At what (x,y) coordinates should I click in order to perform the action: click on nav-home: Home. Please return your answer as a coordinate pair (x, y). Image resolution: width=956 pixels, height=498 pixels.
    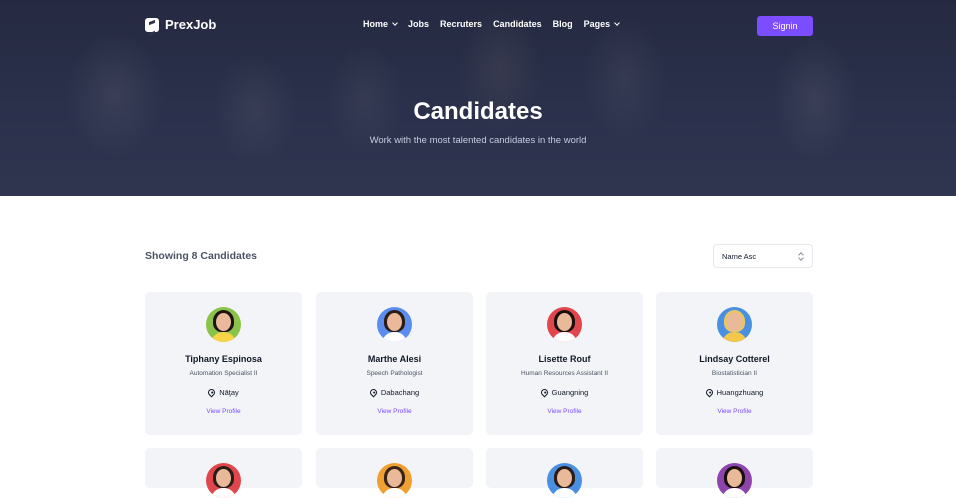
    Looking at the image, I should click on (380, 24).